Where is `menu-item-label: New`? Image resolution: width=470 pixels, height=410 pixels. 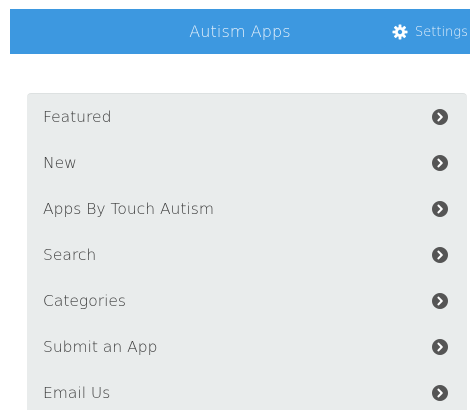
menu-item-label: New is located at coordinates (60, 163).